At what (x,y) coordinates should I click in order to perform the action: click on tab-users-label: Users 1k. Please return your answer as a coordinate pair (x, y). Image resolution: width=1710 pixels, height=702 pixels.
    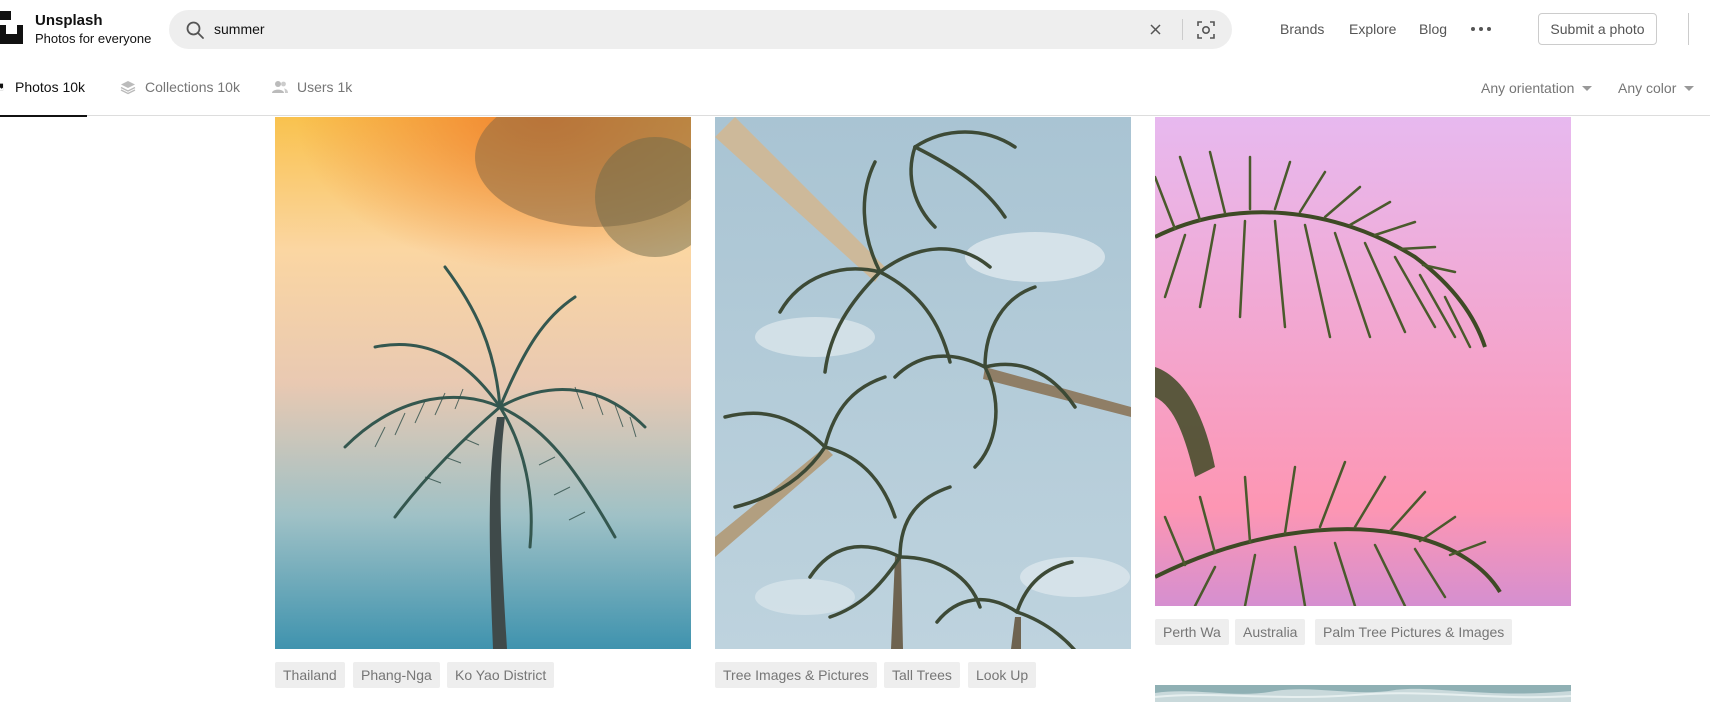
    Looking at the image, I should click on (325, 87).